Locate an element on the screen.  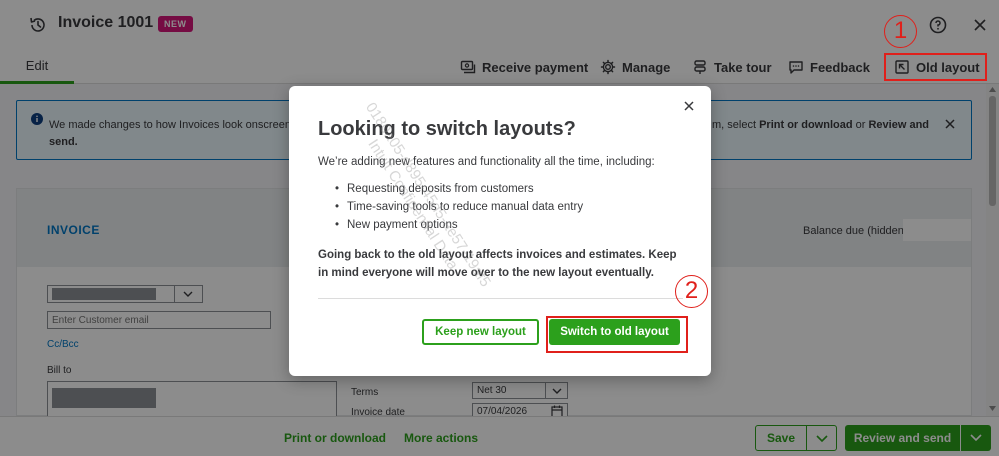
step-2-marker: 2 is located at coordinates (691, 291).